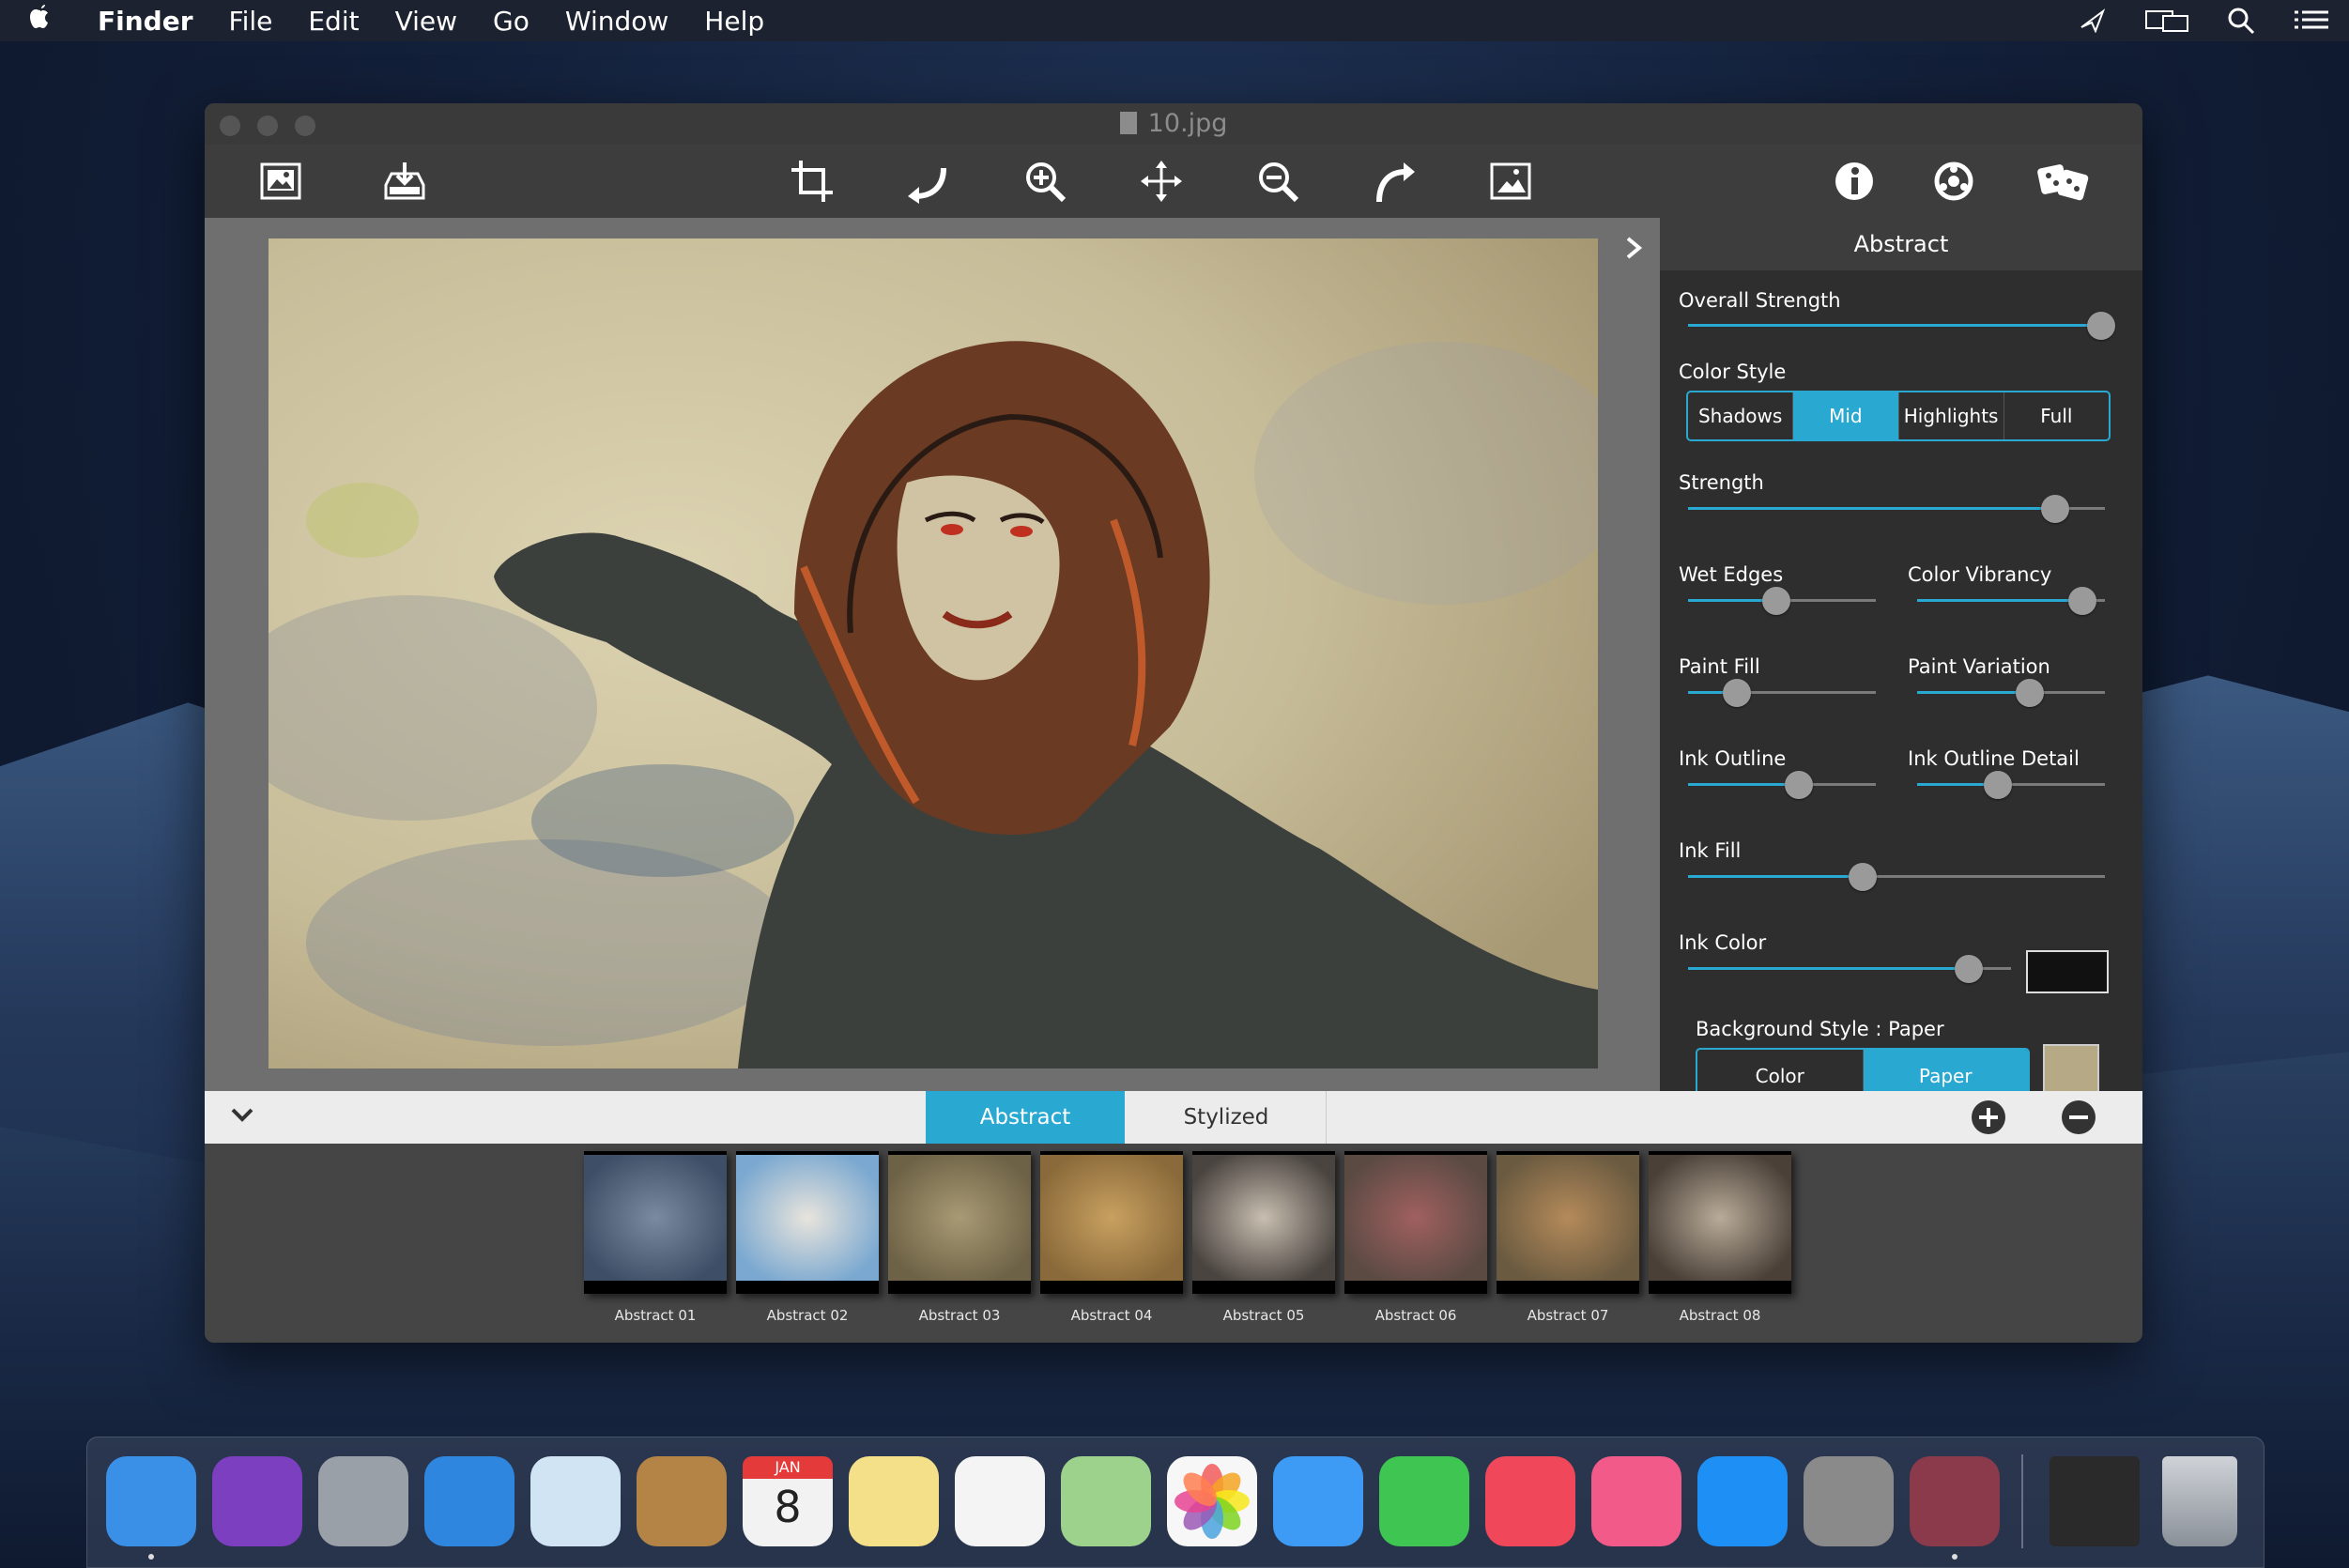 This screenshot has height=1568, width=2349. Describe the element at coordinates (1902, 326) in the screenshot. I see `overall-strength-slider` at that location.